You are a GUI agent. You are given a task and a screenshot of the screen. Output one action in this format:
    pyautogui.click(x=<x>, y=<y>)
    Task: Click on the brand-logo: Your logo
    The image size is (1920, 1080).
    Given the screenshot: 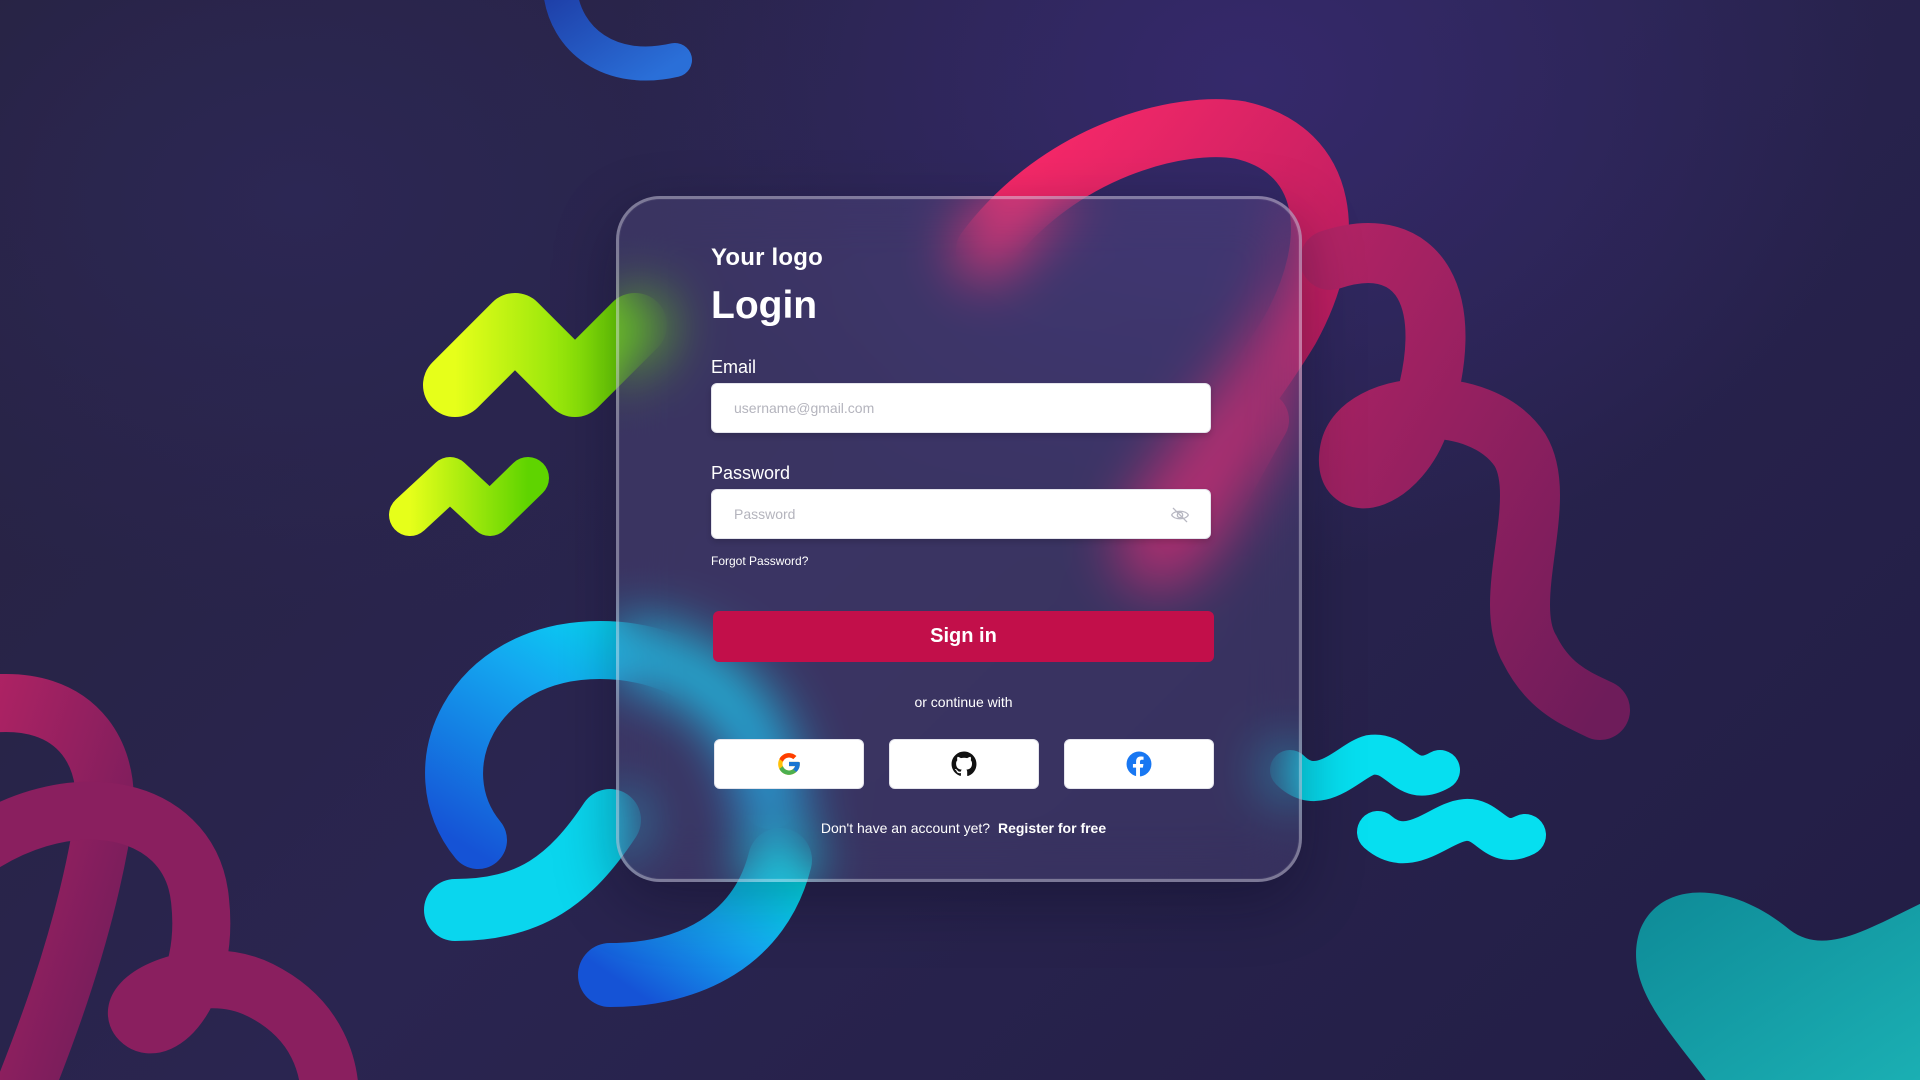 What is the action you would take?
    pyautogui.click(x=767, y=257)
    